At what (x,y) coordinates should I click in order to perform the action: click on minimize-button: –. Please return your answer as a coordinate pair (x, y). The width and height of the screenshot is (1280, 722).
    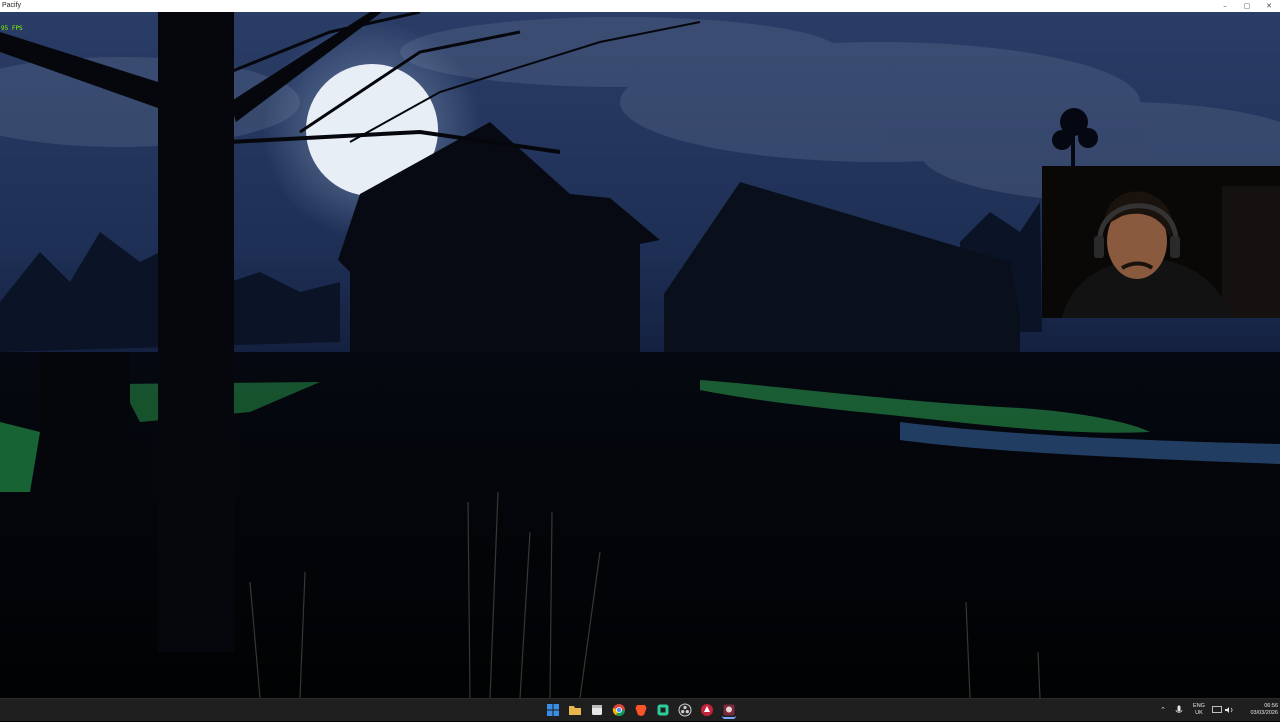
    Looking at the image, I should click on (1225, 6).